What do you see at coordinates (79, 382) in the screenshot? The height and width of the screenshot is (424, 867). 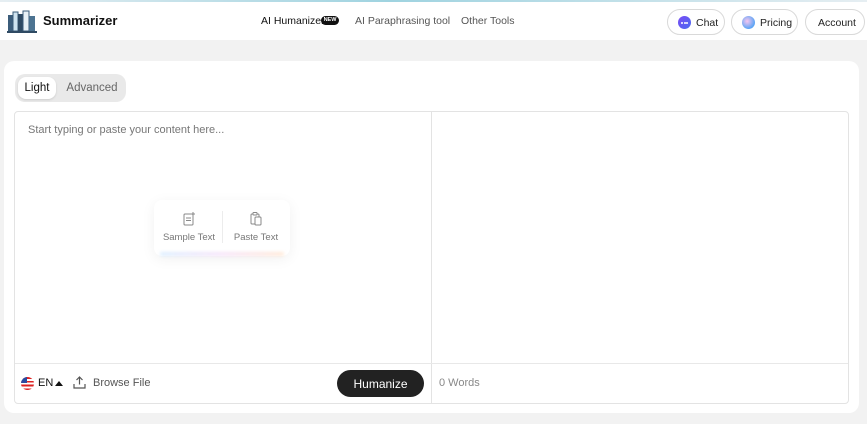 I see `upload-icon` at bounding box center [79, 382].